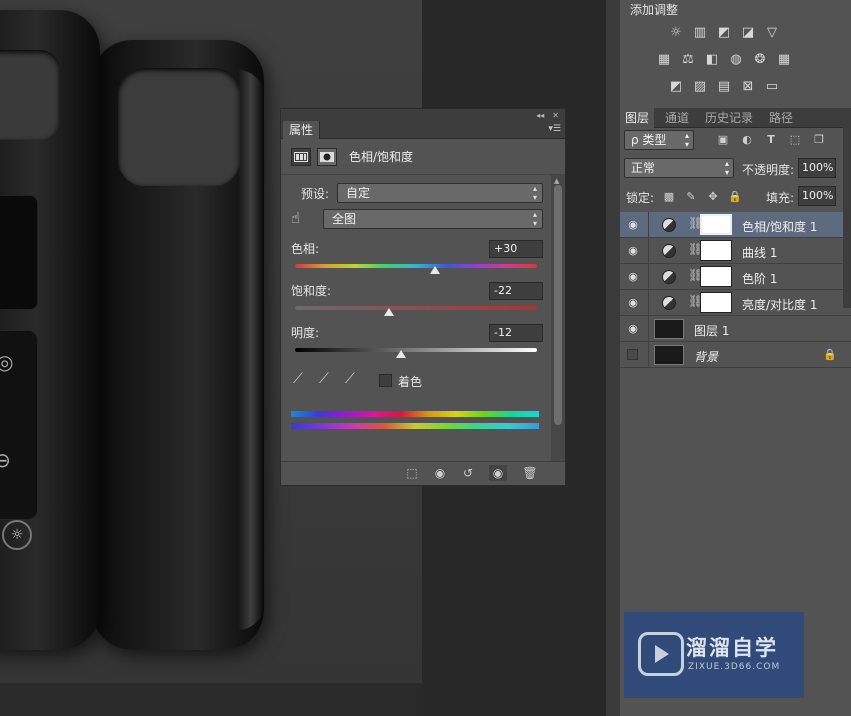 The height and width of the screenshot is (716, 851). I want to click on brightness-contrast-icon: ☼, so click(676, 33).